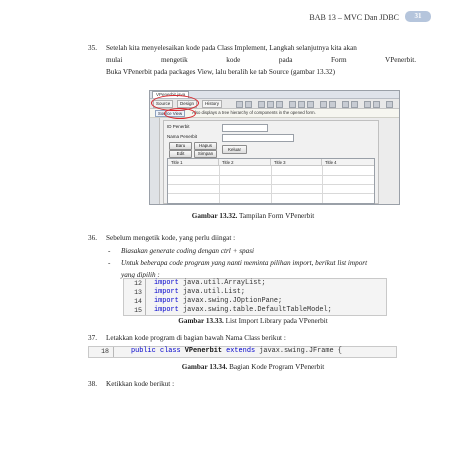 This screenshot has height=453, width=453. What do you see at coordinates (138, 310) in the screenshot?
I see `line-number: 15` at bounding box center [138, 310].